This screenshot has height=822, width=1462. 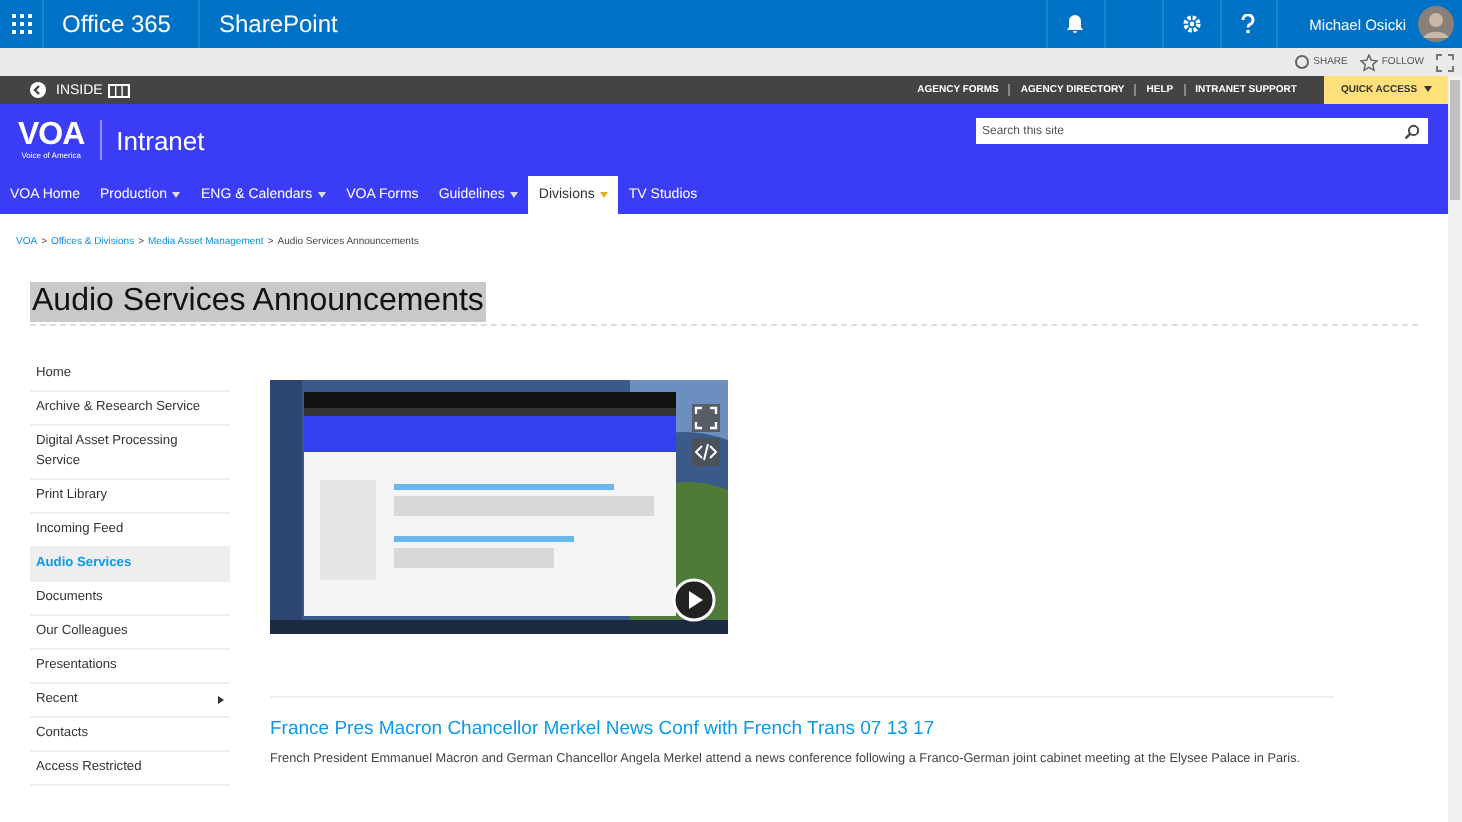 I want to click on app-name: SharePoint, so click(x=269, y=24).